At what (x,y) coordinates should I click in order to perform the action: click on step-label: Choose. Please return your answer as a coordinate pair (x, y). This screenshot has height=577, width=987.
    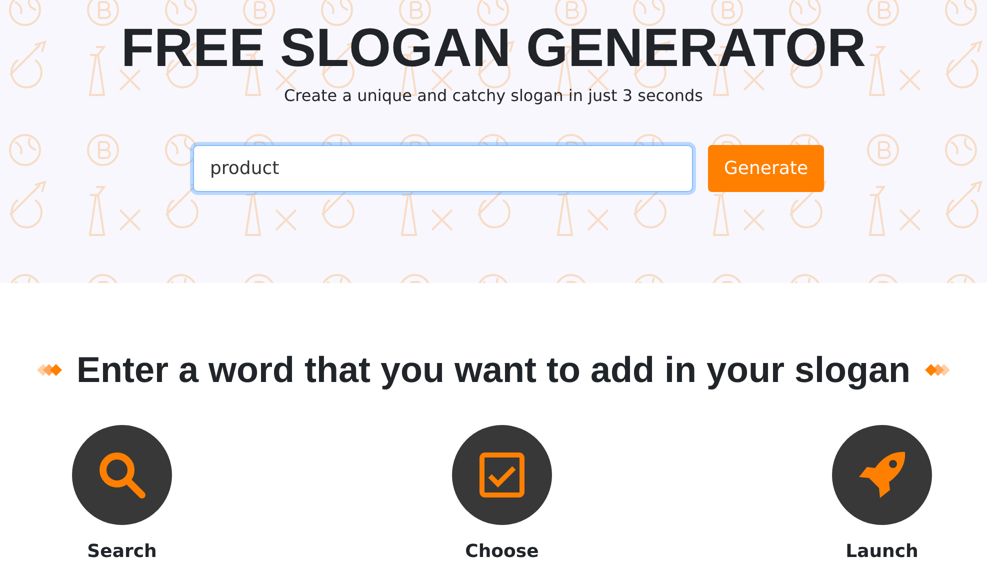
    Looking at the image, I should click on (502, 551).